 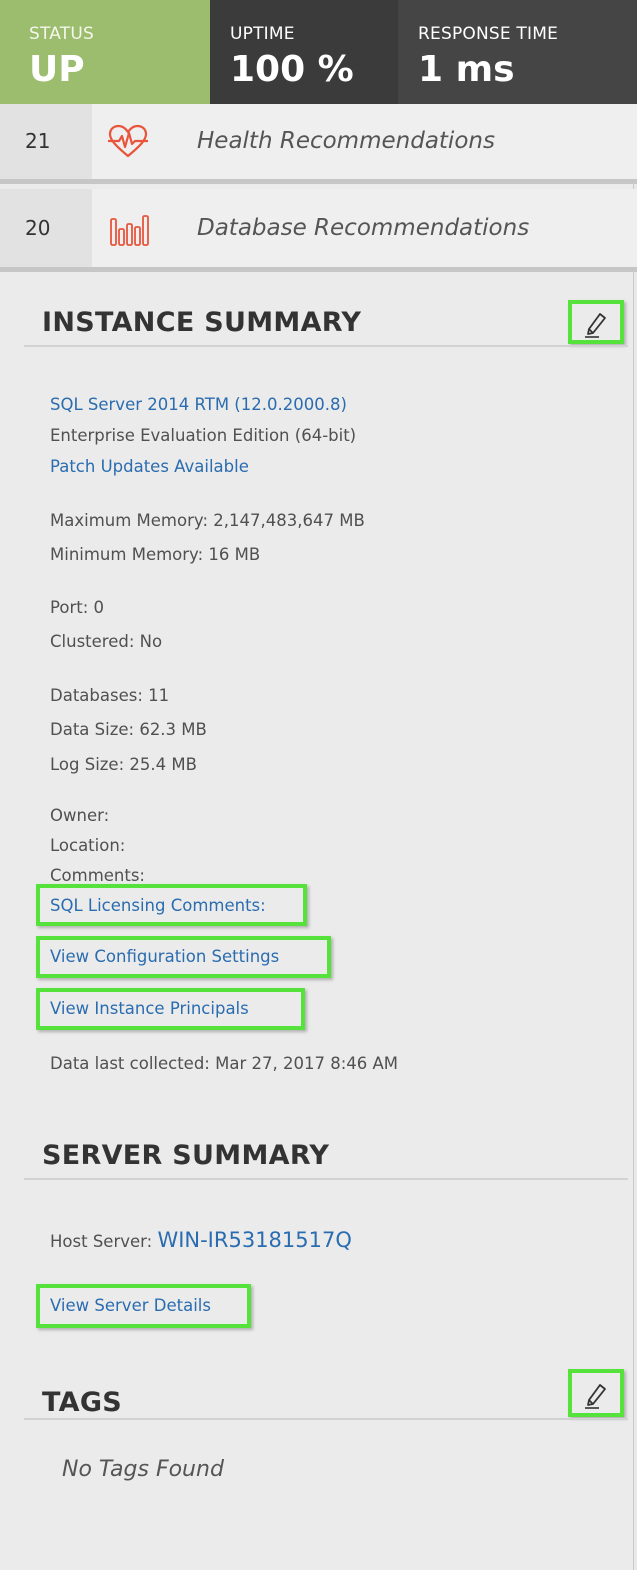 I want to click on server-summary-divider, so click(x=326, y=1179).